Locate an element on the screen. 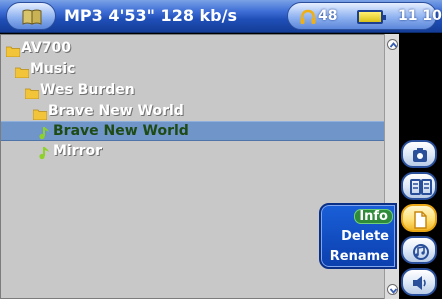 This screenshot has height=299, width=442. file-options-button is located at coordinates (419, 218).